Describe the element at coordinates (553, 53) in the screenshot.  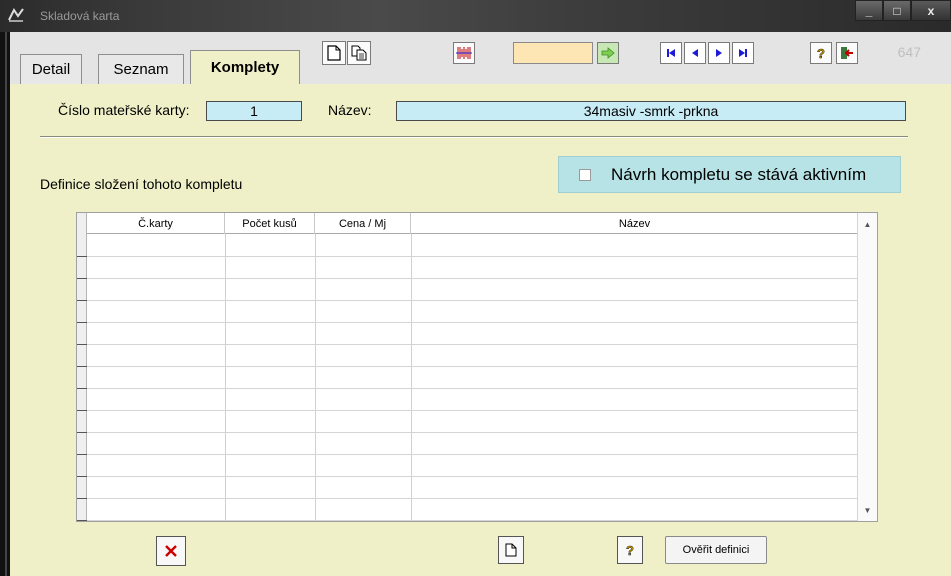
I see `code-input` at that location.